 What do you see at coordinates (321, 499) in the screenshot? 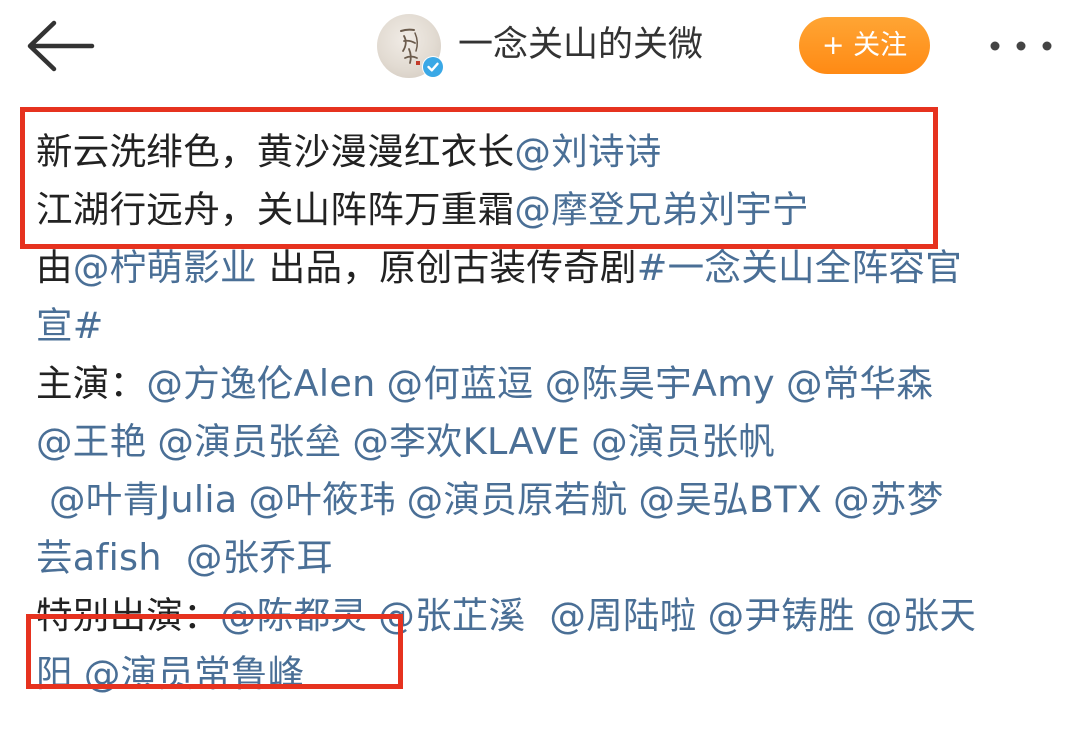
I see `mention-link: @叶筱玮` at bounding box center [321, 499].